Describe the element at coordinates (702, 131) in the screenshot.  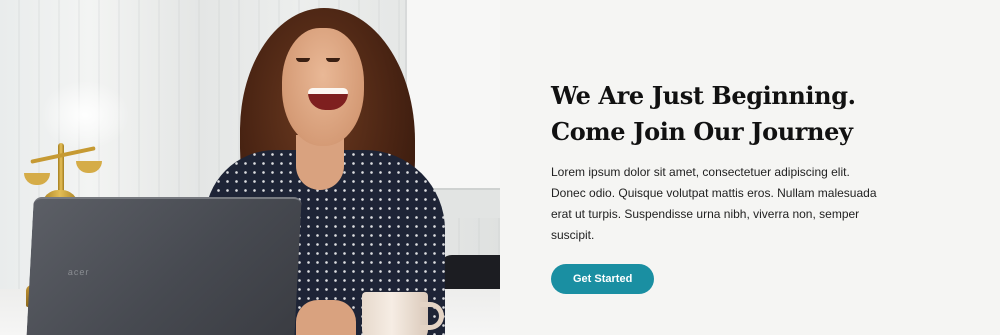
I see `hero-heading-line-2: Come Join Our Journey` at that location.